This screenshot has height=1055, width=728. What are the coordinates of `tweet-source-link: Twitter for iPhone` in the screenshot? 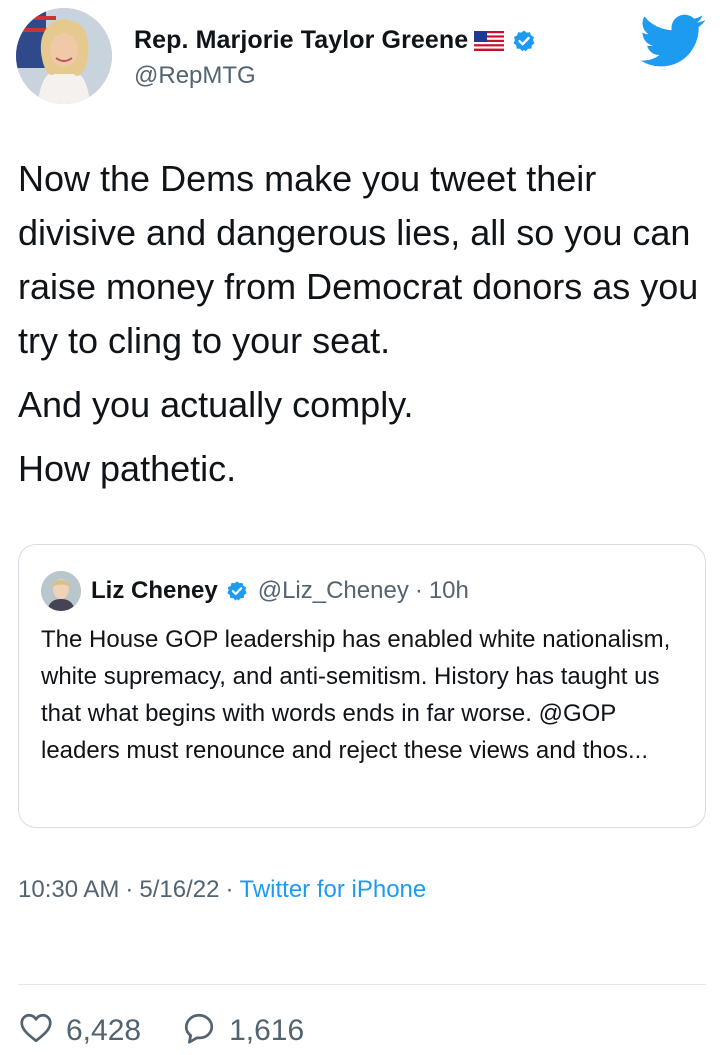 It's located at (332, 890).